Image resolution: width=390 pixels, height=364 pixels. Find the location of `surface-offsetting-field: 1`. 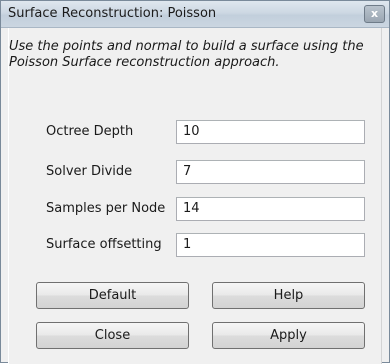

surface-offsetting-field: 1 is located at coordinates (270, 245).